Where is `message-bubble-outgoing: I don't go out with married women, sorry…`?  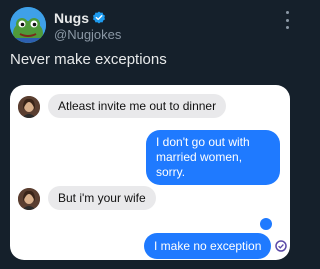 message-bubble-outgoing: I don't go out with married women, sorry… is located at coordinates (213, 157).